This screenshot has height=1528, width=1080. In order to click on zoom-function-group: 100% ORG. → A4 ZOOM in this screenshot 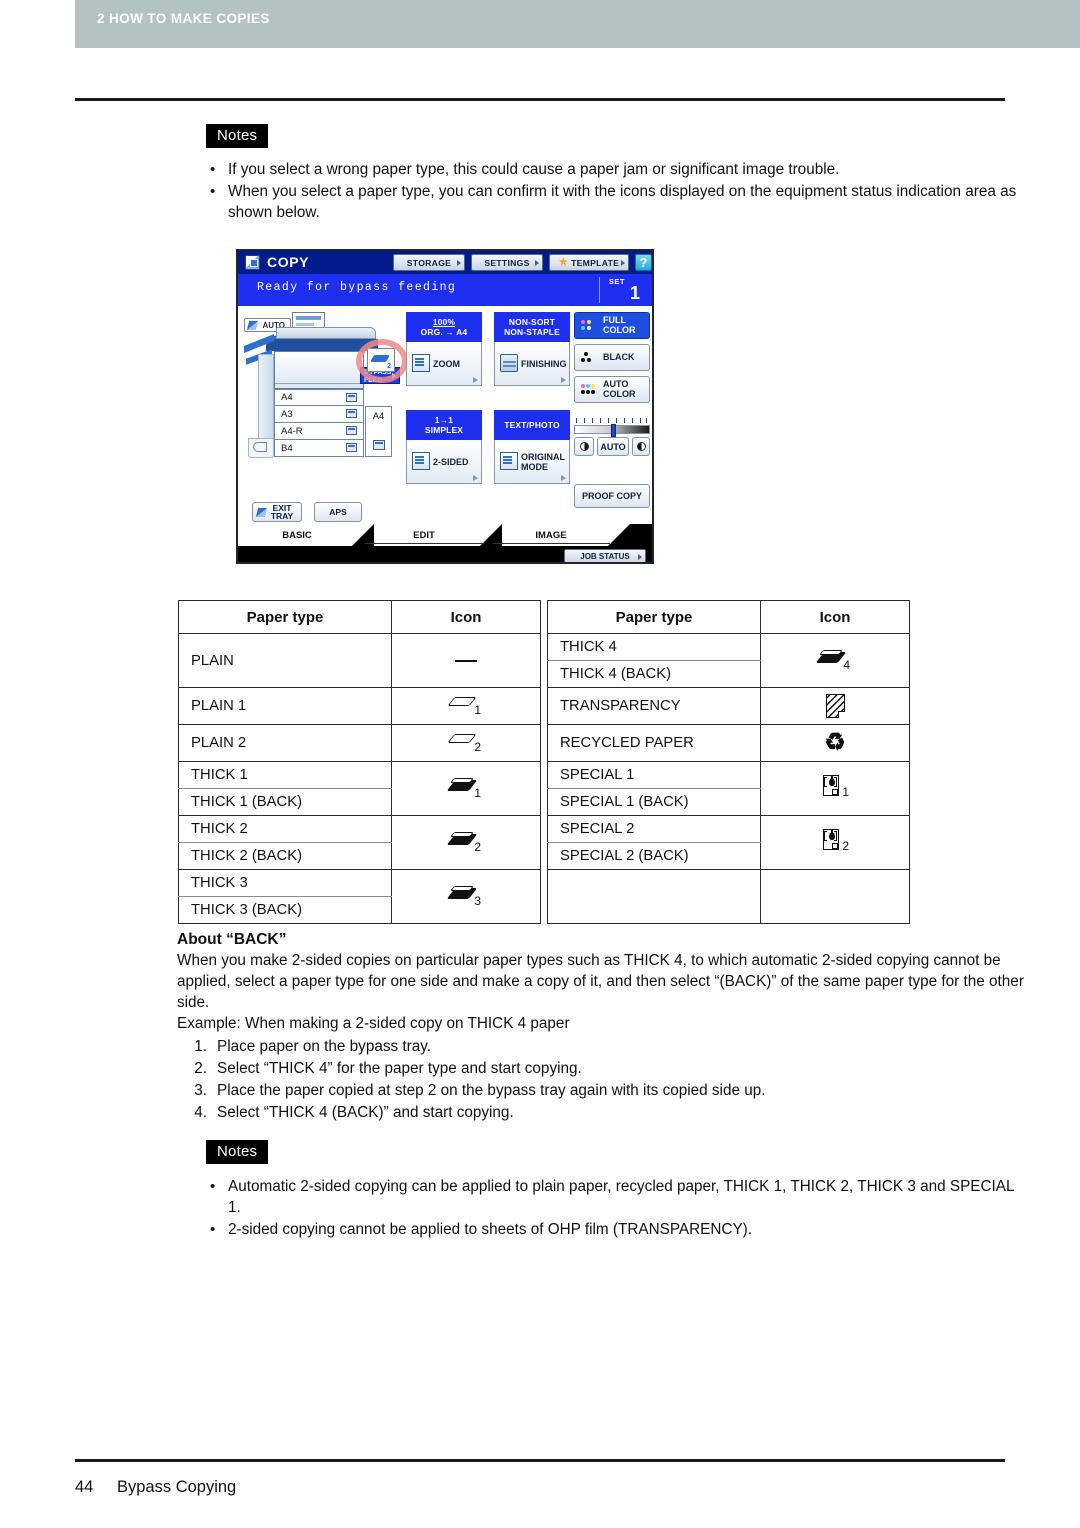, I will do `click(444, 349)`.